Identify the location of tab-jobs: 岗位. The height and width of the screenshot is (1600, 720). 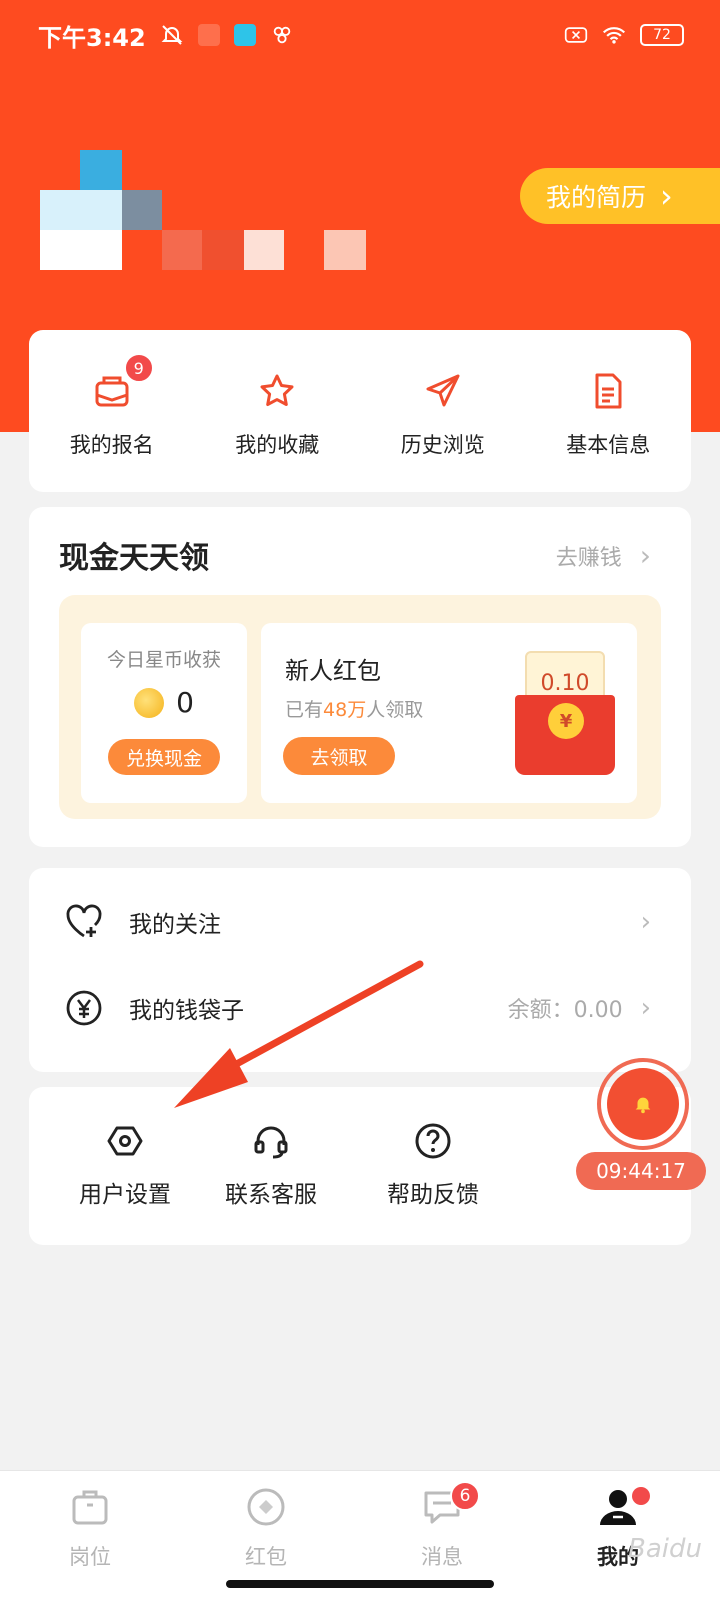
(90, 1528).